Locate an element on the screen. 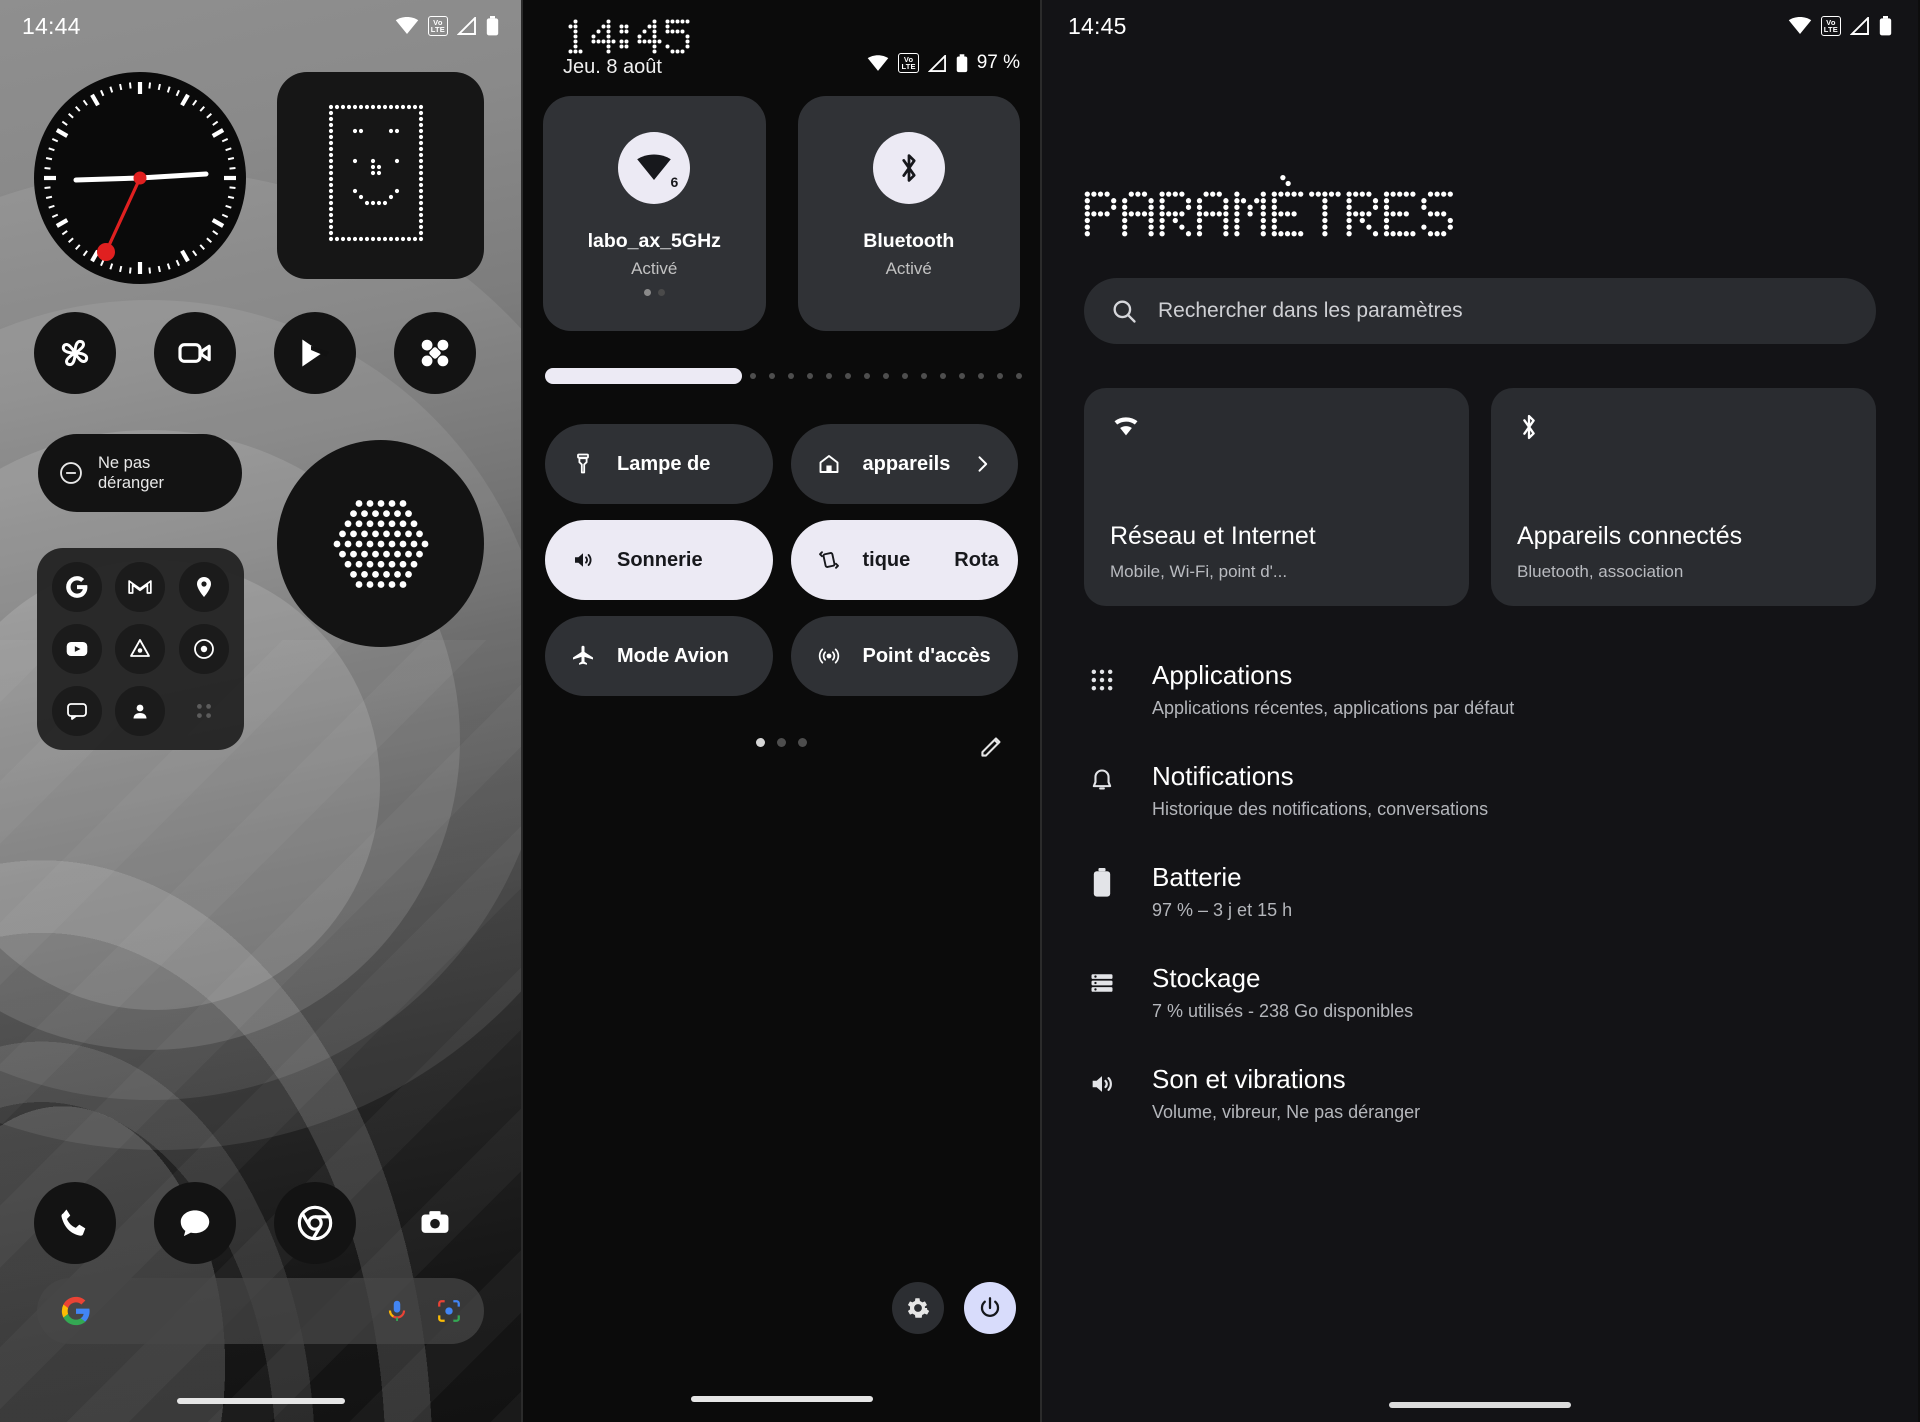  pixel-face-widget is located at coordinates (380, 175).